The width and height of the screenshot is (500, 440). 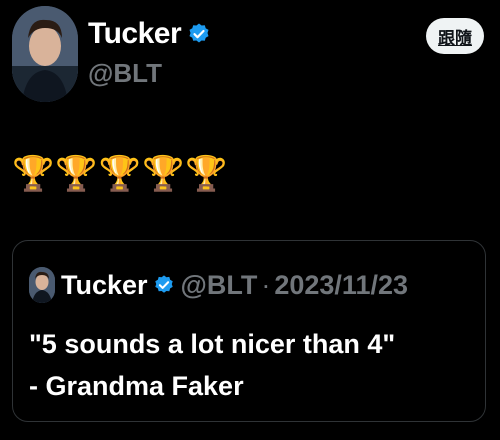 I want to click on quote-handle: @BLT, so click(x=219, y=284).